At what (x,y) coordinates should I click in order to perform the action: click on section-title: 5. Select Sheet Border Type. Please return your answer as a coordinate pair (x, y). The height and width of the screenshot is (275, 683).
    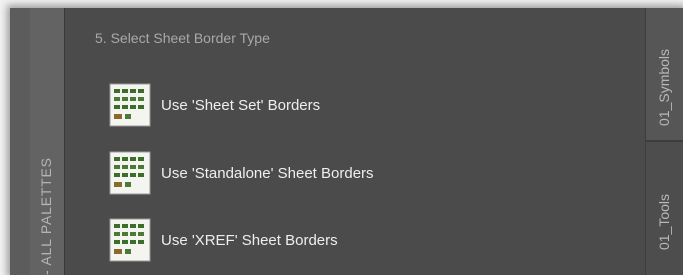
    Looking at the image, I should click on (182, 38).